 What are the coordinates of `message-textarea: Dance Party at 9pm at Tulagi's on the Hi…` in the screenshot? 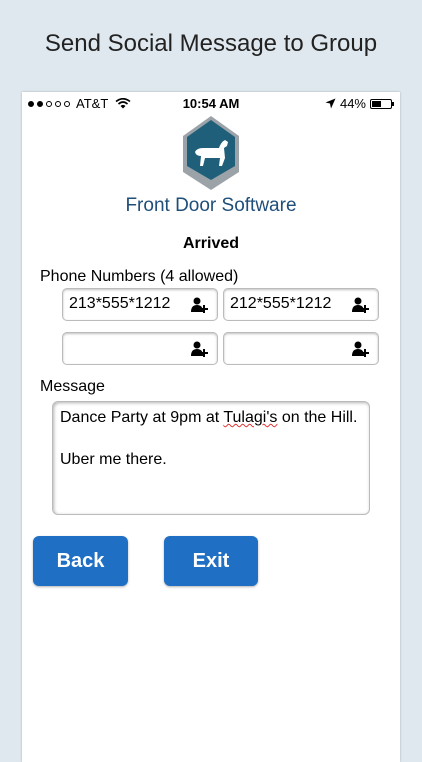 It's located at (211, 458).